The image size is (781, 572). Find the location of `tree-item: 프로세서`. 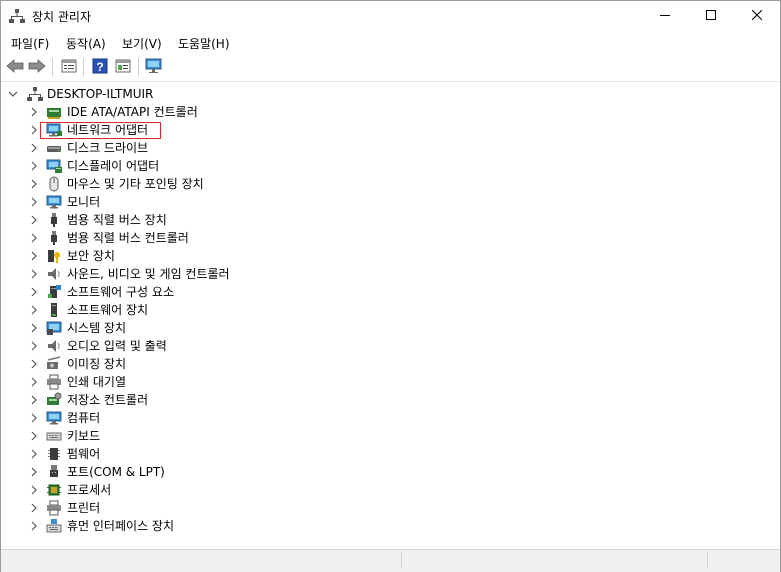

tree-item: 프로세서 is located at coordinates (390, 490).